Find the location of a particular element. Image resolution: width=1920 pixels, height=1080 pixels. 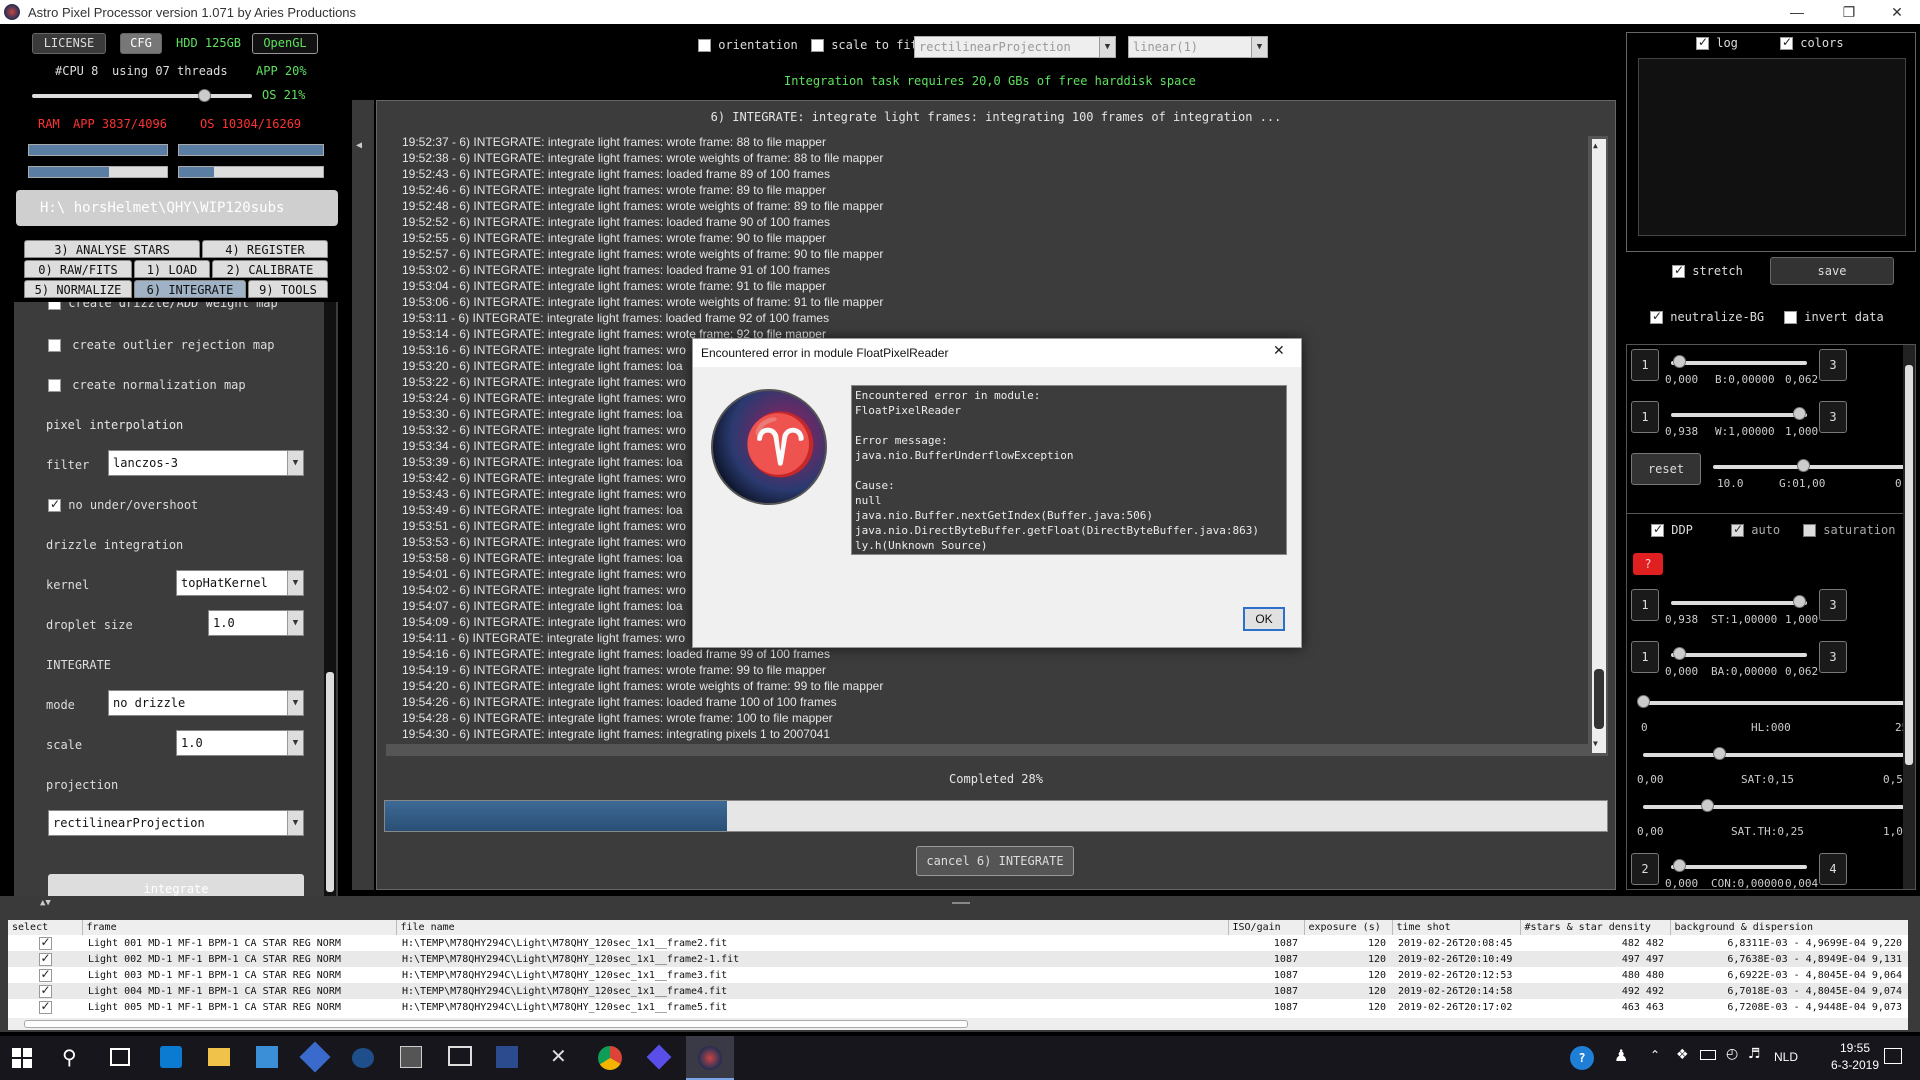

b-coarse-button: 1 is located at coordinates (1645, 365).